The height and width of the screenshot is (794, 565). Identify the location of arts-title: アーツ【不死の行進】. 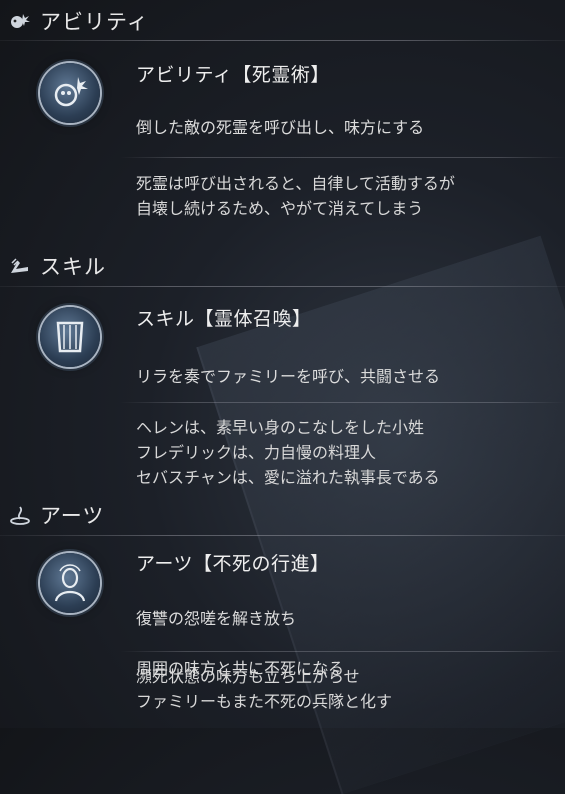
(233, 564).